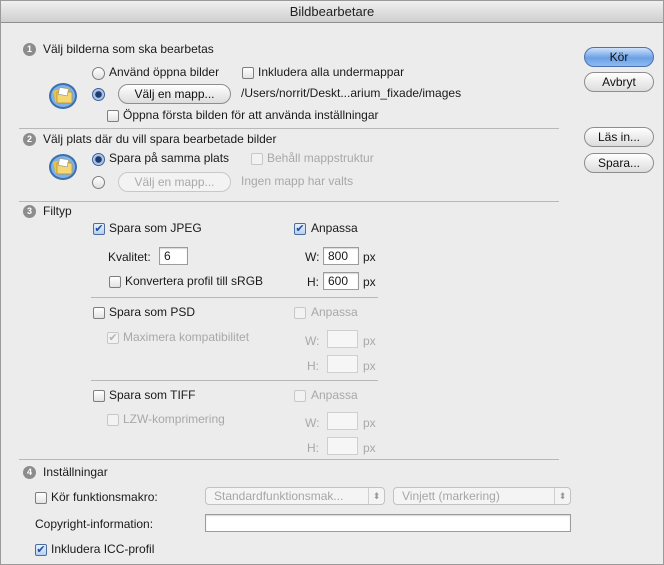 The image size is (664, 565). Describe the element at coordinates (451, 496) in the screenshot. I see `action-value: Vinjett (markering)` at that location.